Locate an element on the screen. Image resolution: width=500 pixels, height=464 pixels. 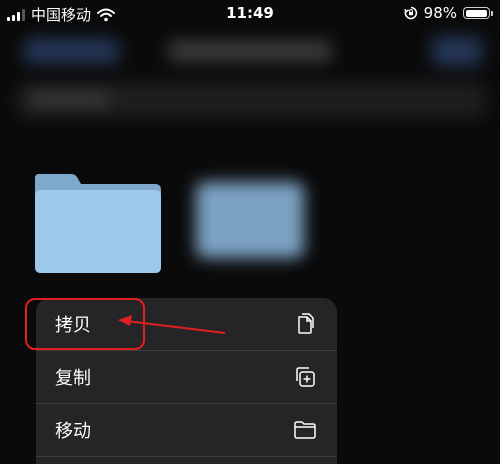
status-bar: 中国移动 11:49 98% is located at coordinates (250, 14).